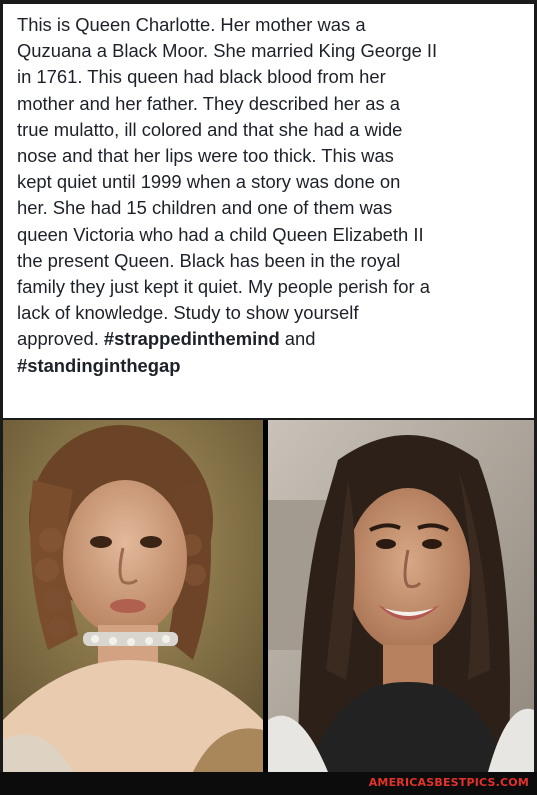  Describe the element at coordinates (448, 782) in the screenshot. I see `site-watermark: AMERICASBESTPICS.COM` at that location.